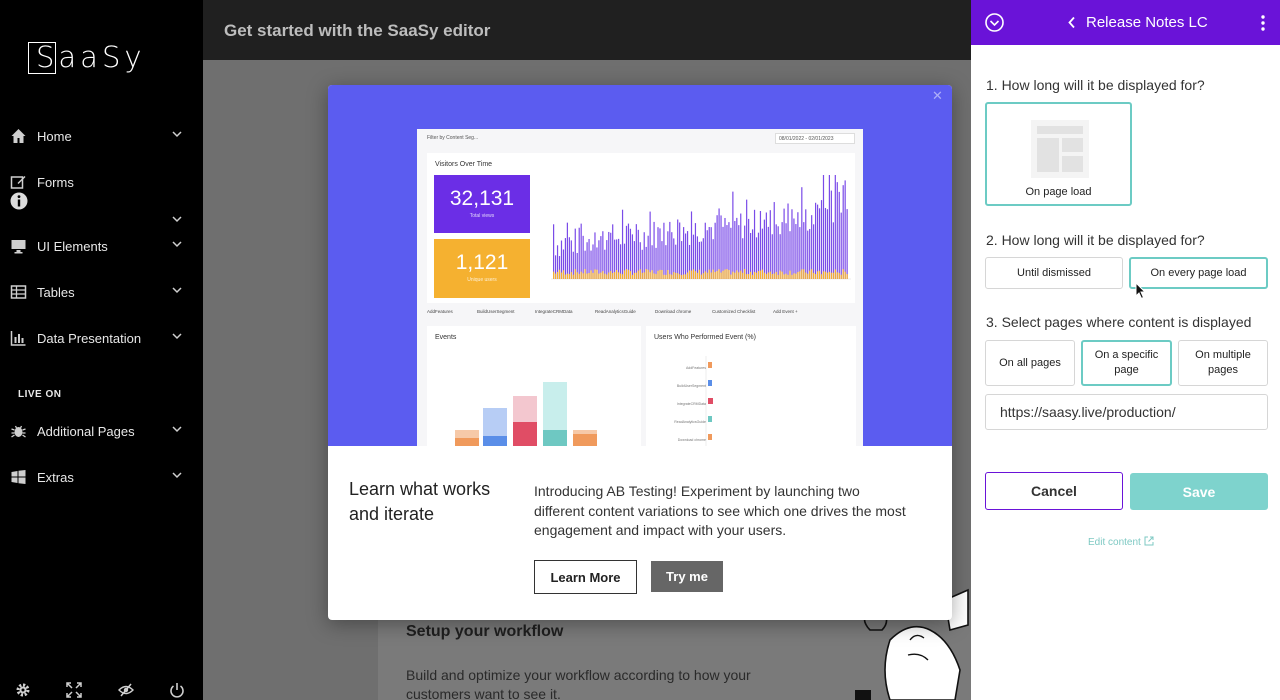 This screenshot has width=1280, height=700. Describe the element at coordinates (1030, 363) in the screenshot. I see `on-all-pages-option: On all pages` at that location.